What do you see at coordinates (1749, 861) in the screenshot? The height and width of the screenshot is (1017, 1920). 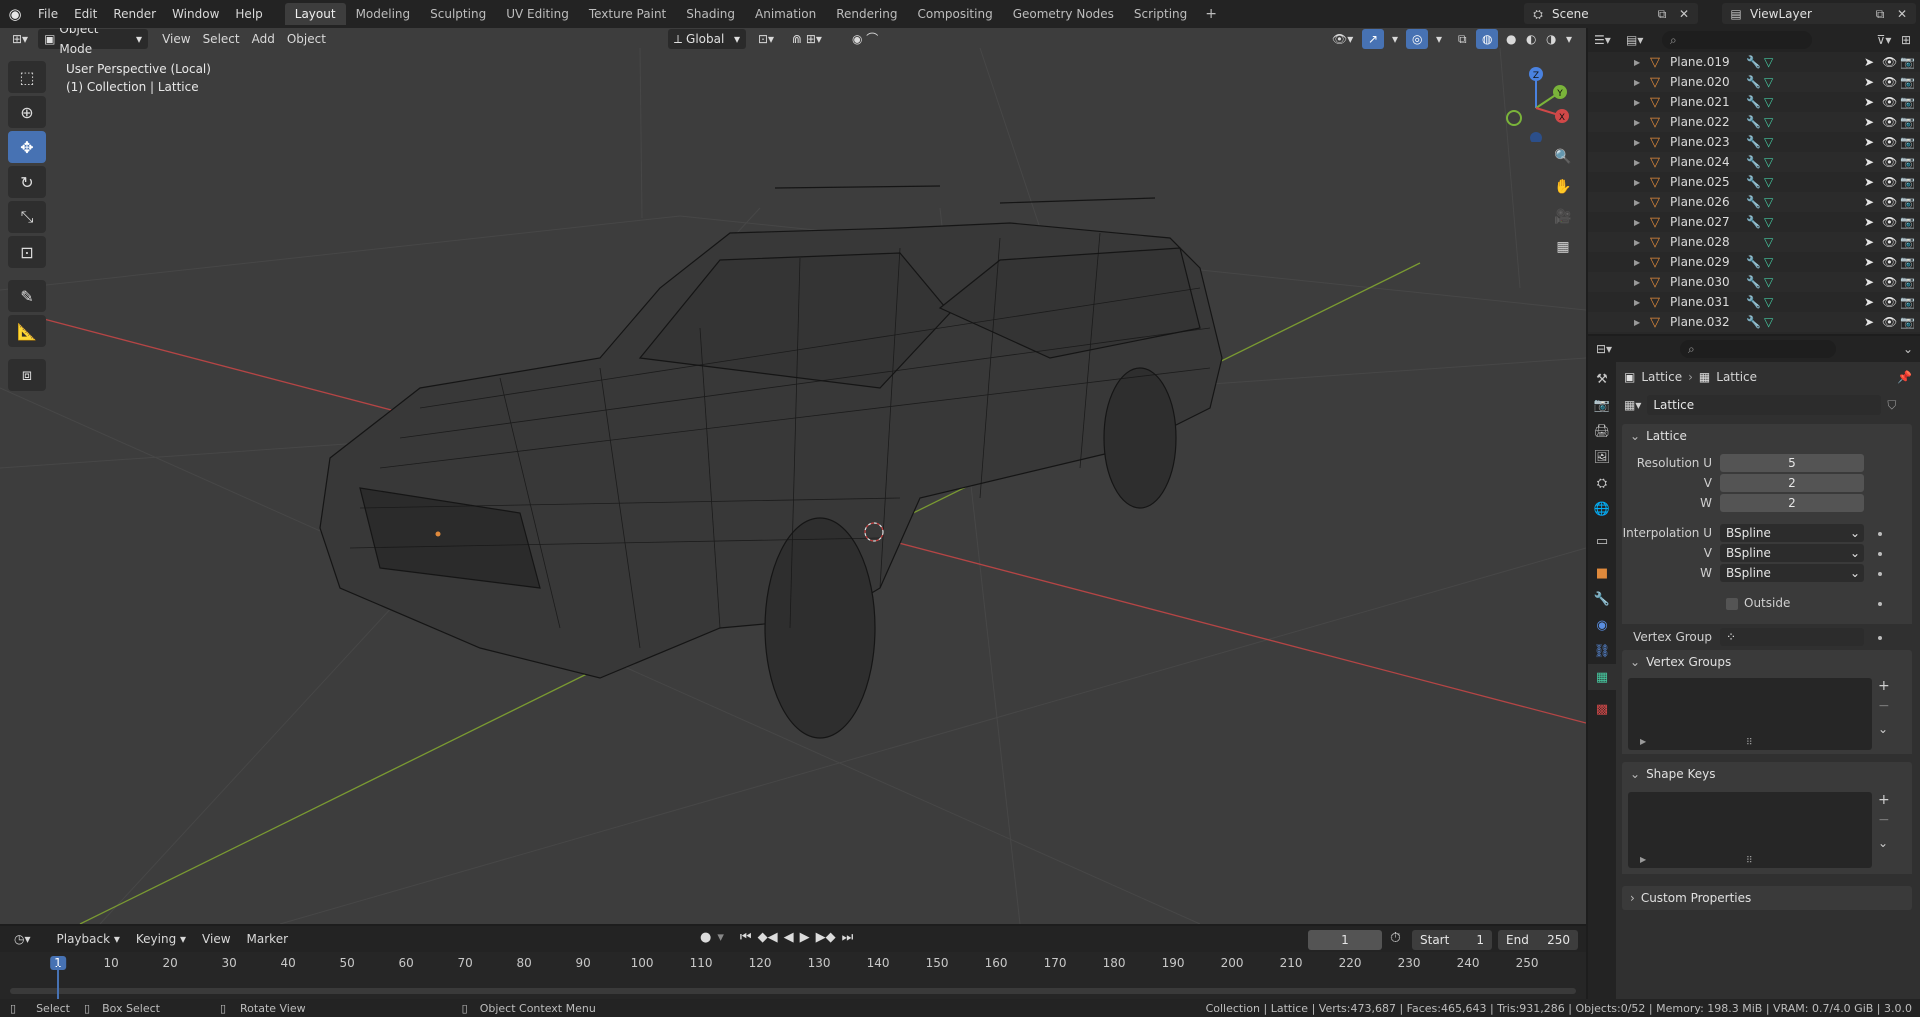 I see `list-resize-handle: ⠿` at bounding box center [1749, 861].